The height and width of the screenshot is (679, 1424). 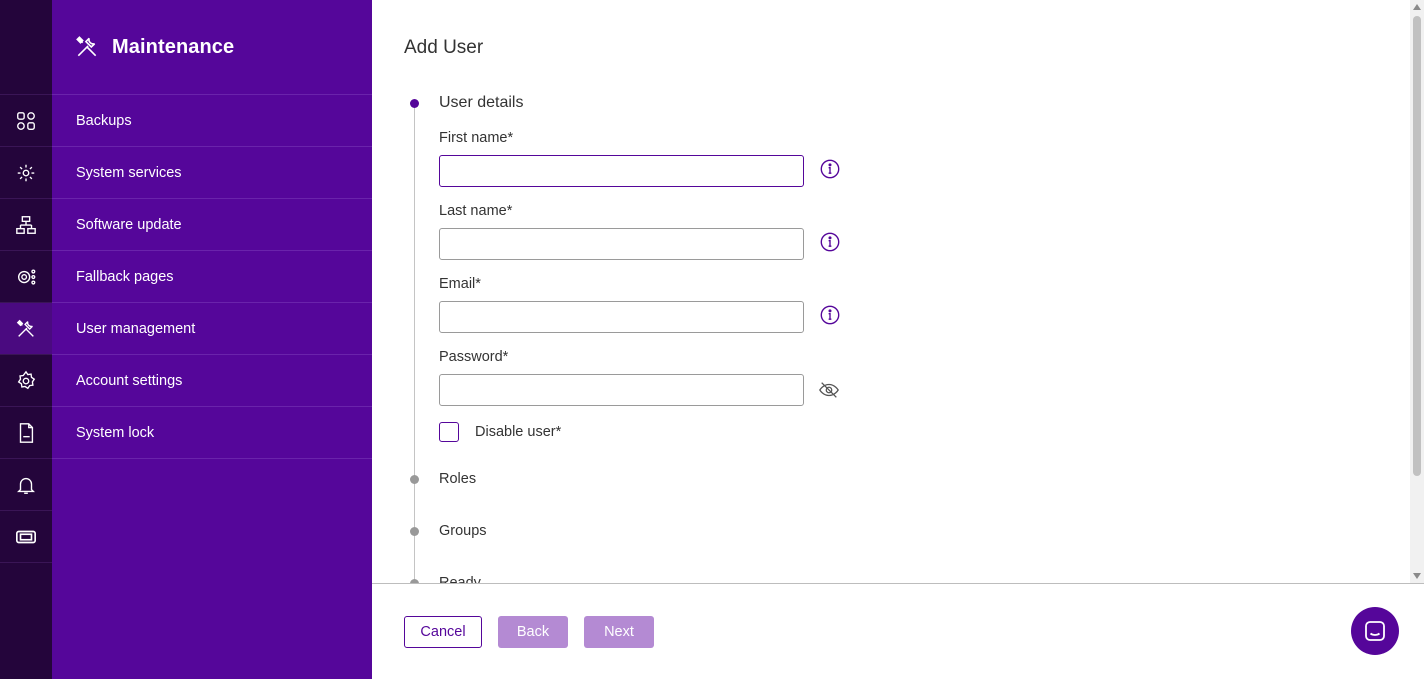 What do you see at coordinates (898, 631) in the screenshot?
I see `form-footer: Cancel Back Next` at bounding box center [898, 631].